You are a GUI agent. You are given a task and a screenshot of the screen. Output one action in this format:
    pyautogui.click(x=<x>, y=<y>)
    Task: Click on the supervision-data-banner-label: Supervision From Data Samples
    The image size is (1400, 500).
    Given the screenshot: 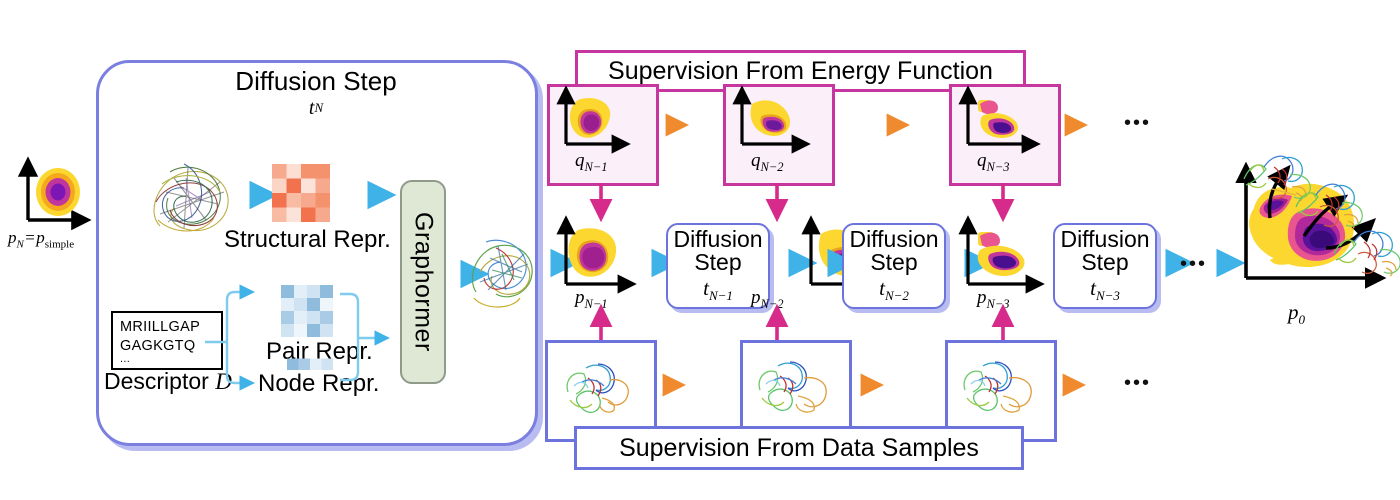 What is the action you would take?
    pyautogui.click(x=799, y=447)
    